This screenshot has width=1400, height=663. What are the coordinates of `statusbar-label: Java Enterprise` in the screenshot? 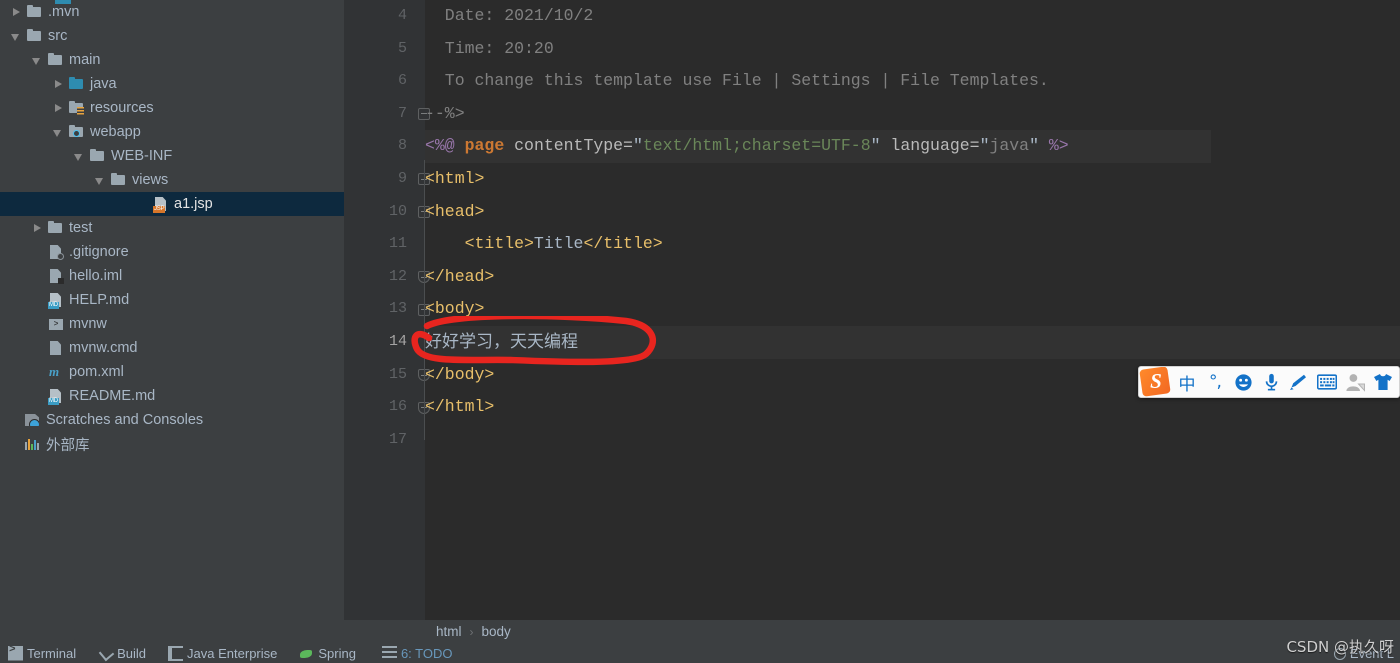 It's located at (232, 653).